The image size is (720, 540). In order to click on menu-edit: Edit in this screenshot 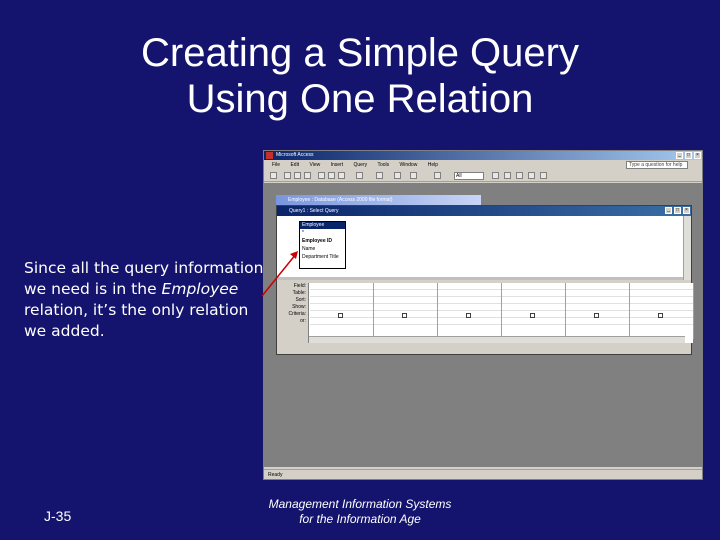, I will do `click(294, 165)`.